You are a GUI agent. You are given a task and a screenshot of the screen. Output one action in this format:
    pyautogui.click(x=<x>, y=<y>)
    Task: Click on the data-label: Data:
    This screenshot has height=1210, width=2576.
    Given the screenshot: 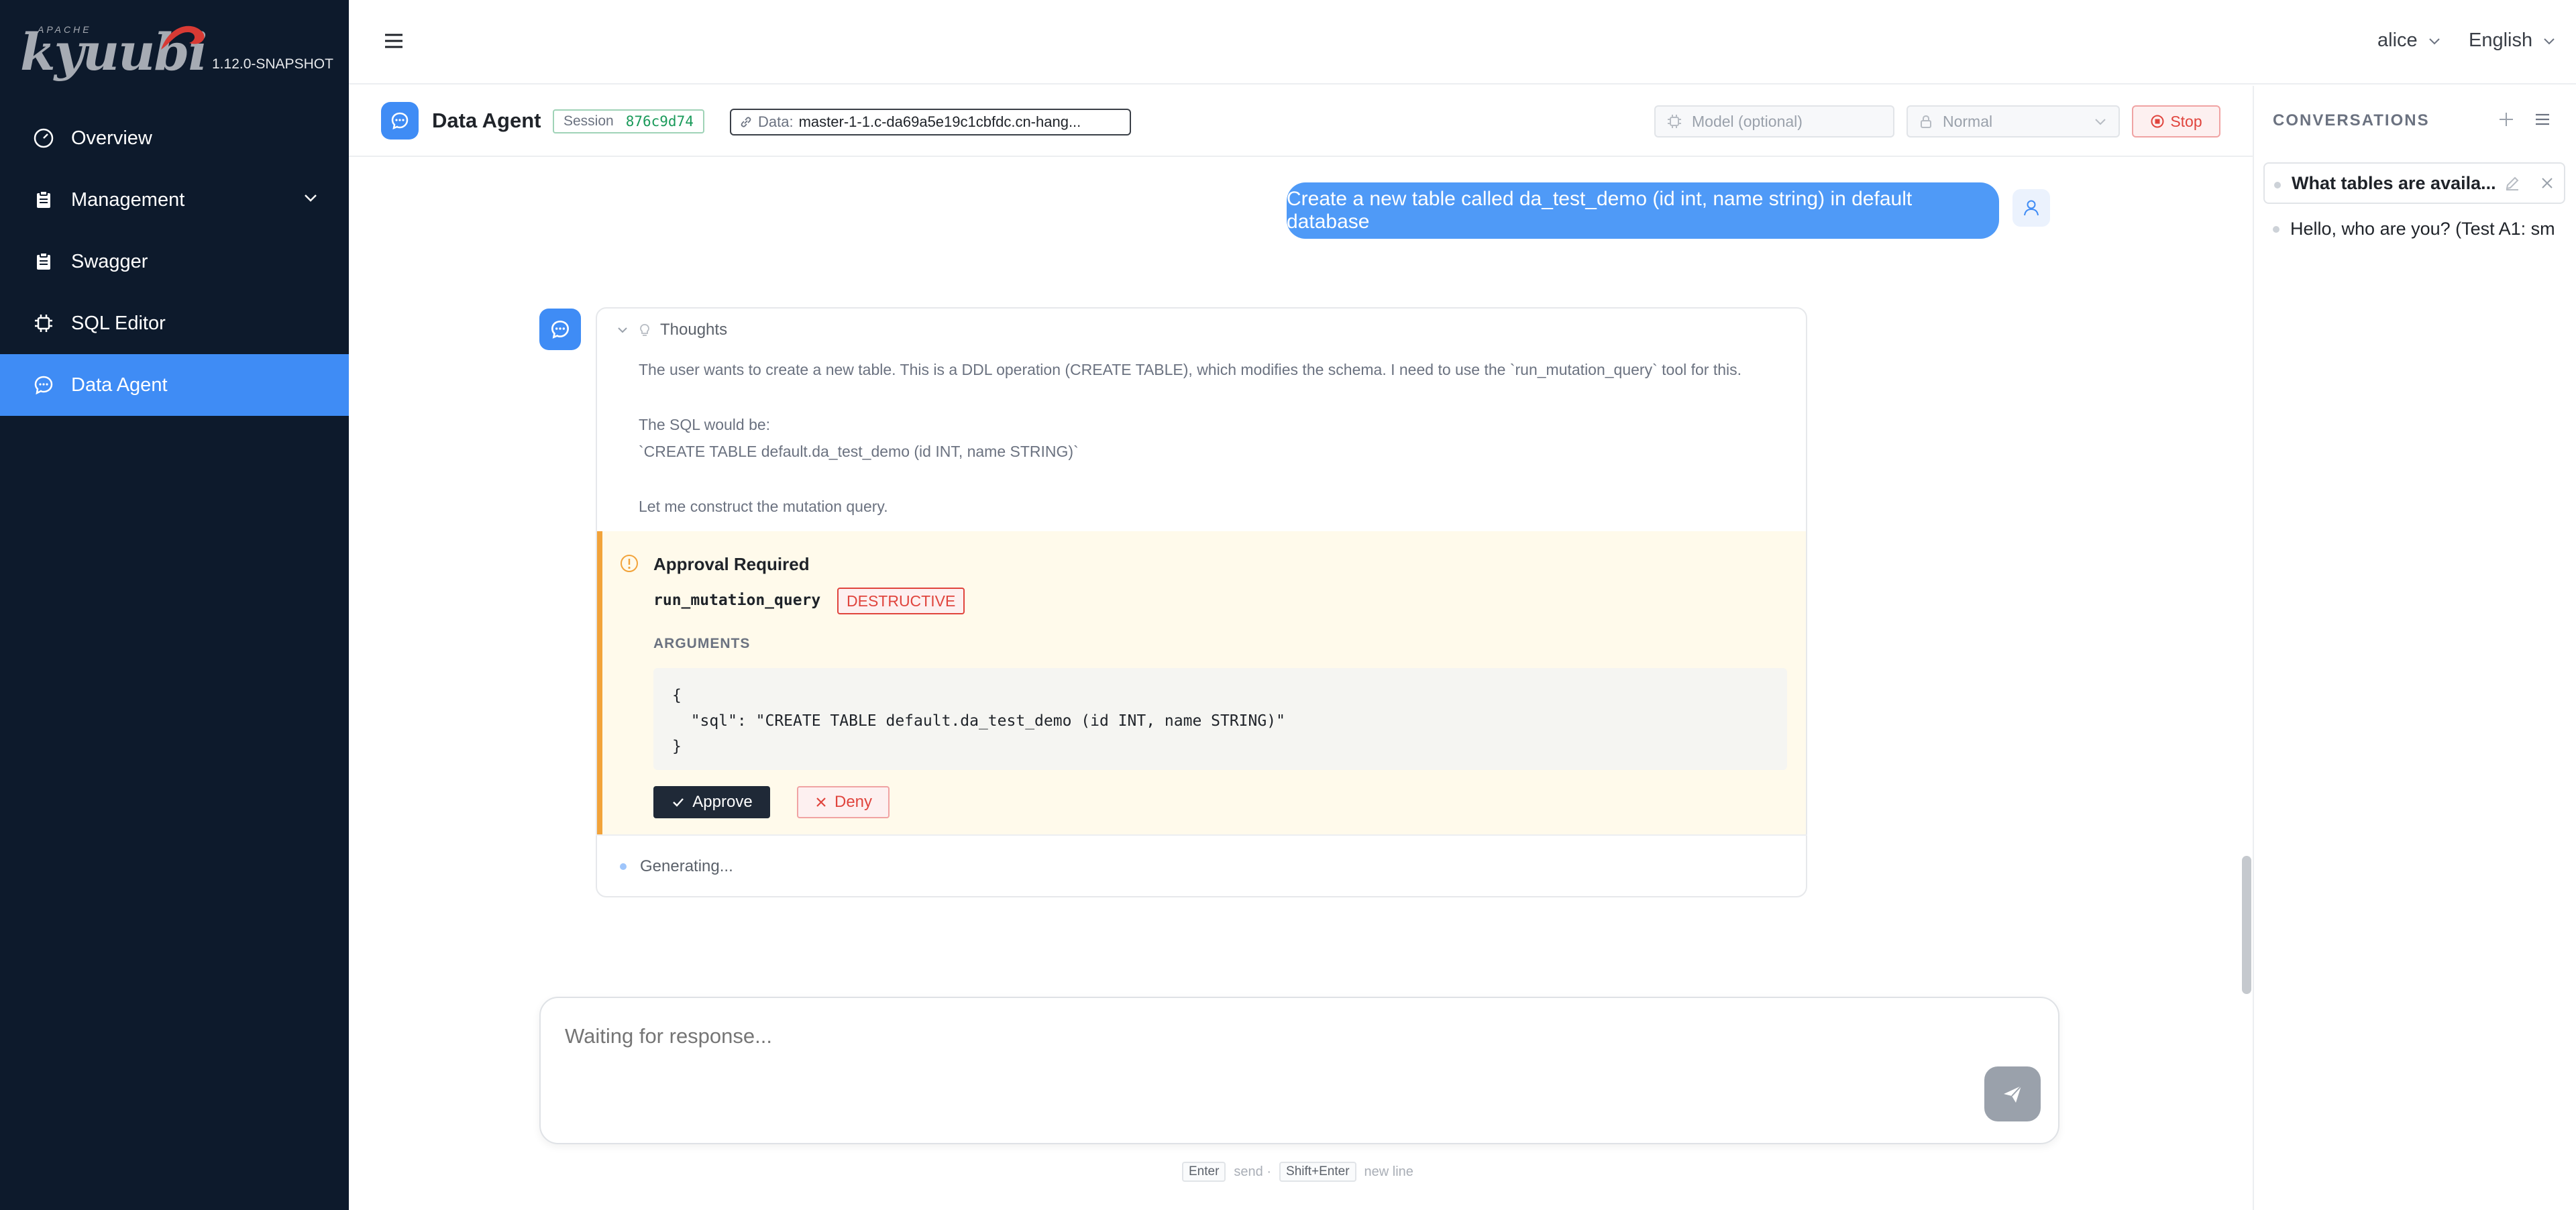 What is the action you would take?
    pyautogui.click(x=776, y=122)
    